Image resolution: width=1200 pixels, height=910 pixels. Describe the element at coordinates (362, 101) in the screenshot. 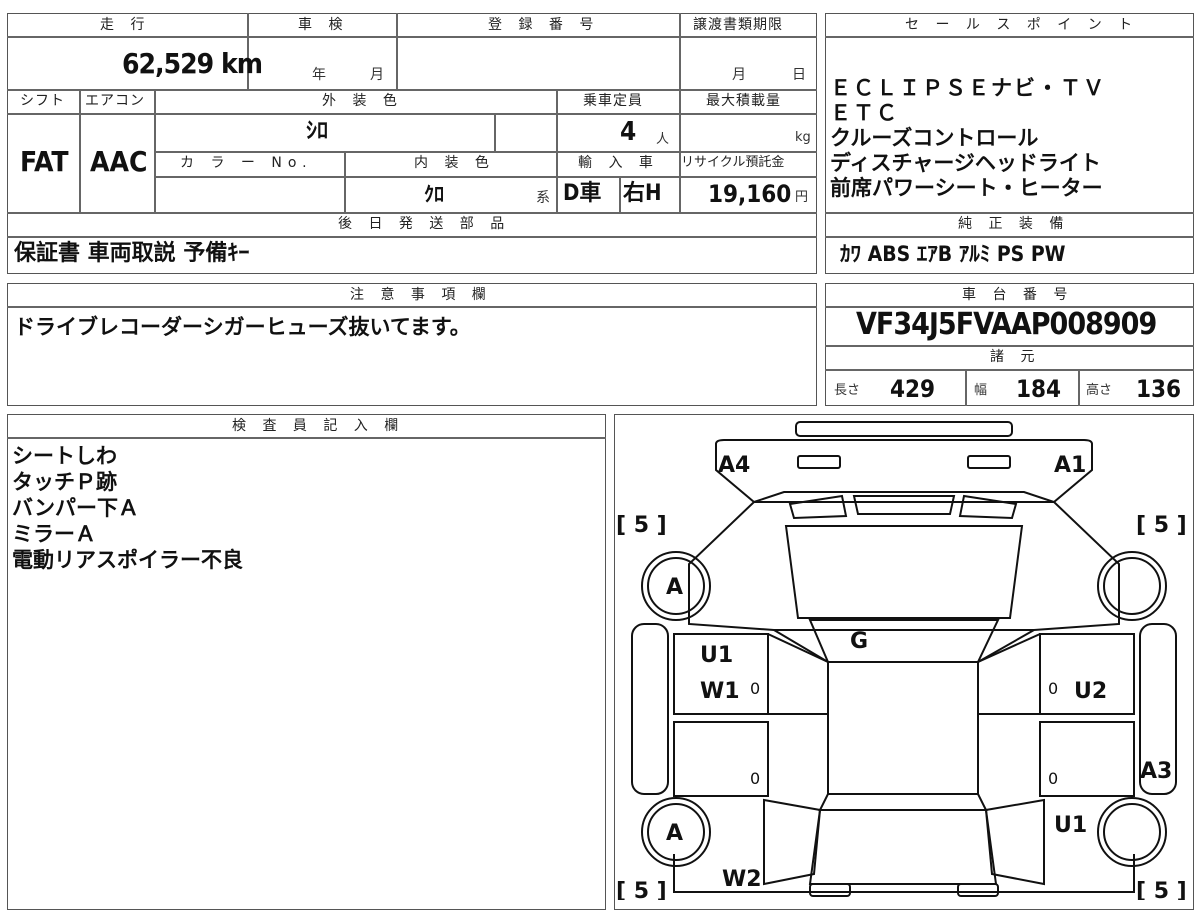

I see `ext-color-label: 外 装 色` at that location.